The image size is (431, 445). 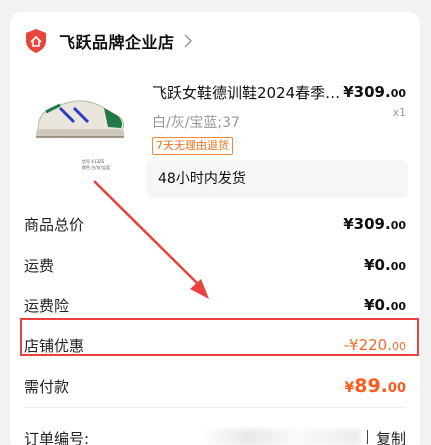 I want to click on chevron-right-icon, so click(x=187, y=41).